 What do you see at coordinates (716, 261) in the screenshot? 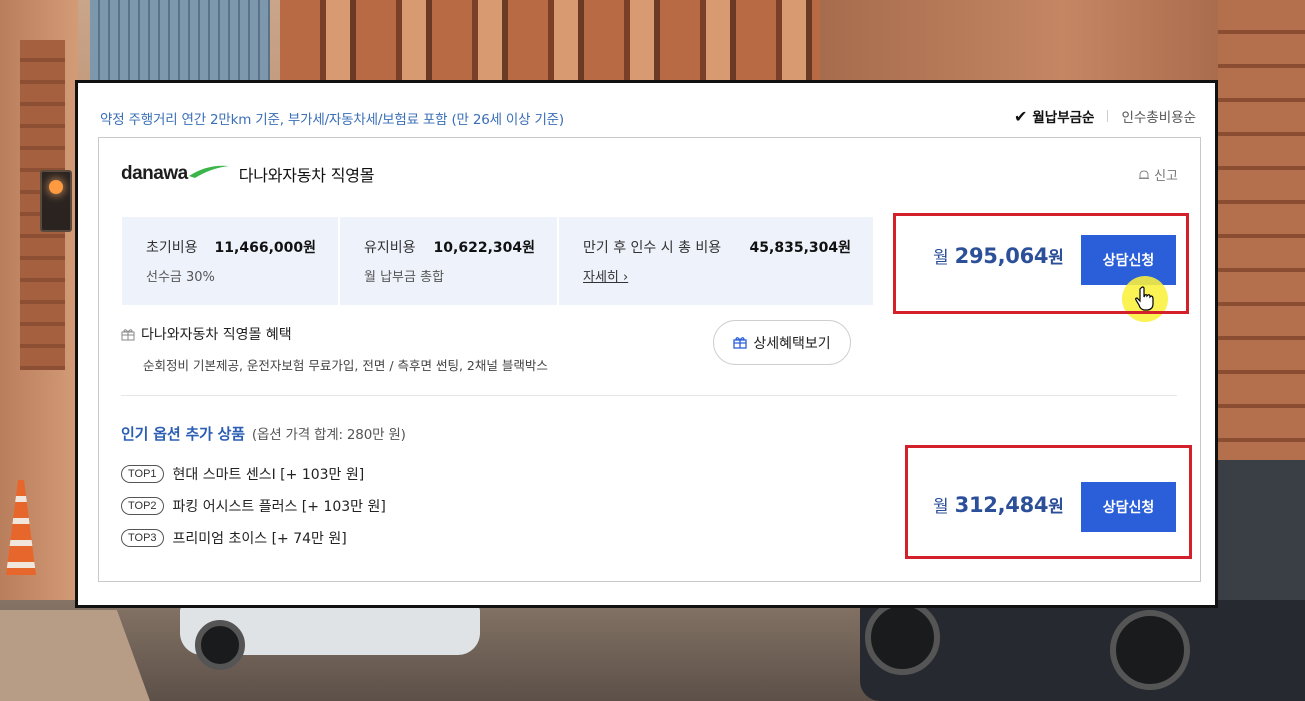
I see `total-cost: 만기 후 인수 시 총 비용 45,835,304원 자세히 ›` at bounding box center [716, 261].